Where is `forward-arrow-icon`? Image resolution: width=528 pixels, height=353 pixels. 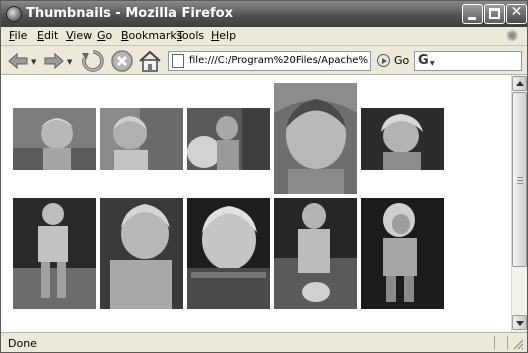
forward-arrow-icon is located at coordinates (54, 61).